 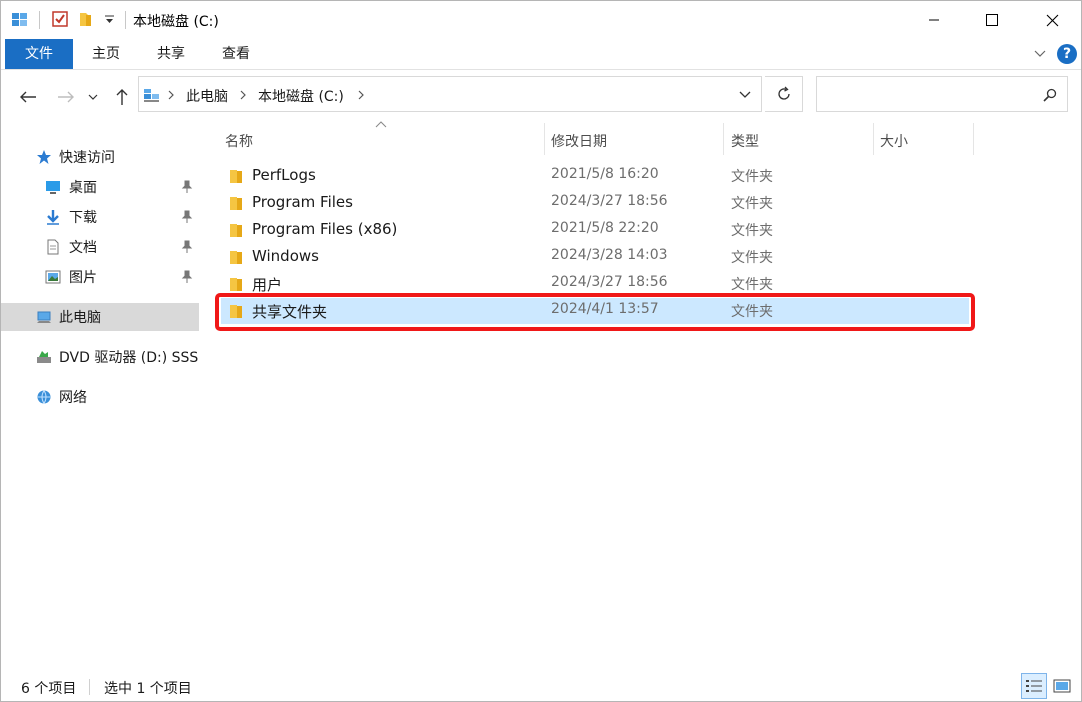 What do you see at coordinates (83, 278) in the screenshot?
I see `sidebar-item-label: 图片` at bounding box center [83, 278].